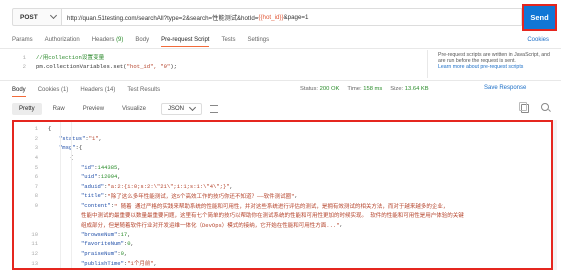 This screenshot has height=271, width=561. What do you see at coordinates (228, 40) in the screenshot?
I see `tab-tests: Tests` at bounding box center [228, 40].